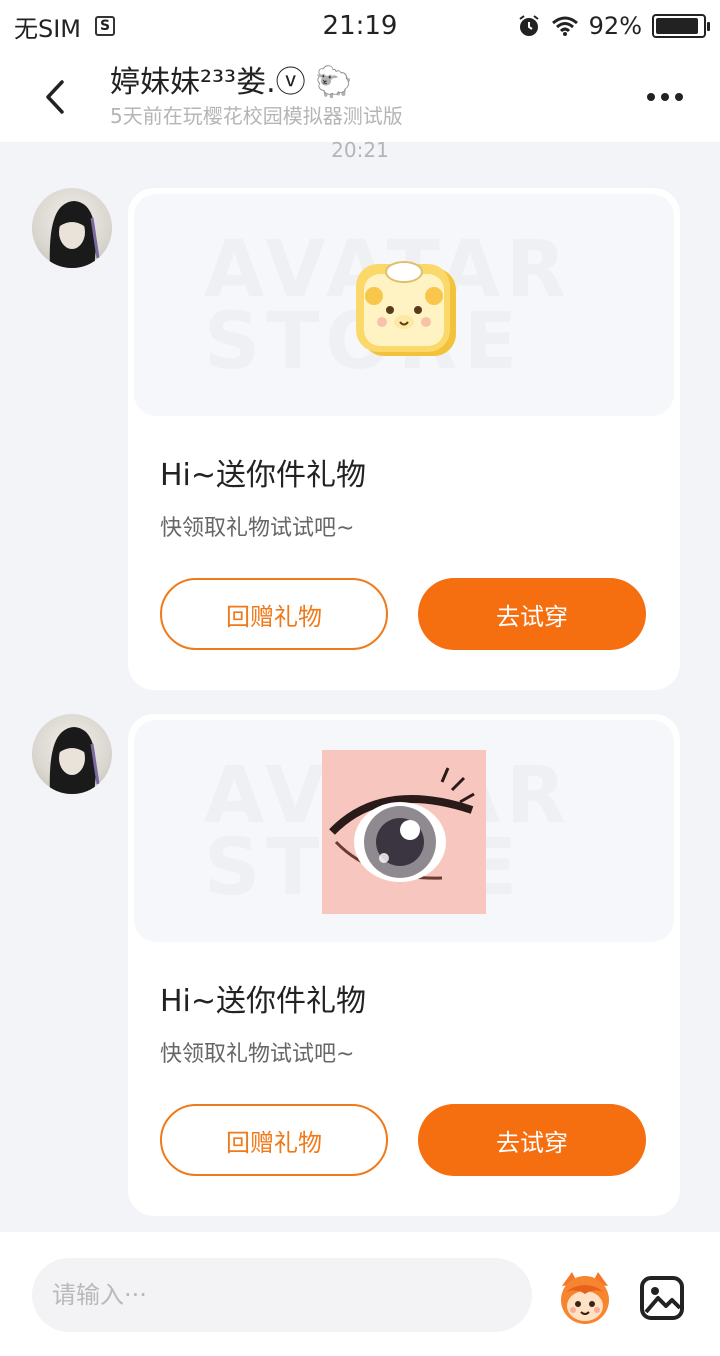  I want to click on more-button, so click(665, 97).